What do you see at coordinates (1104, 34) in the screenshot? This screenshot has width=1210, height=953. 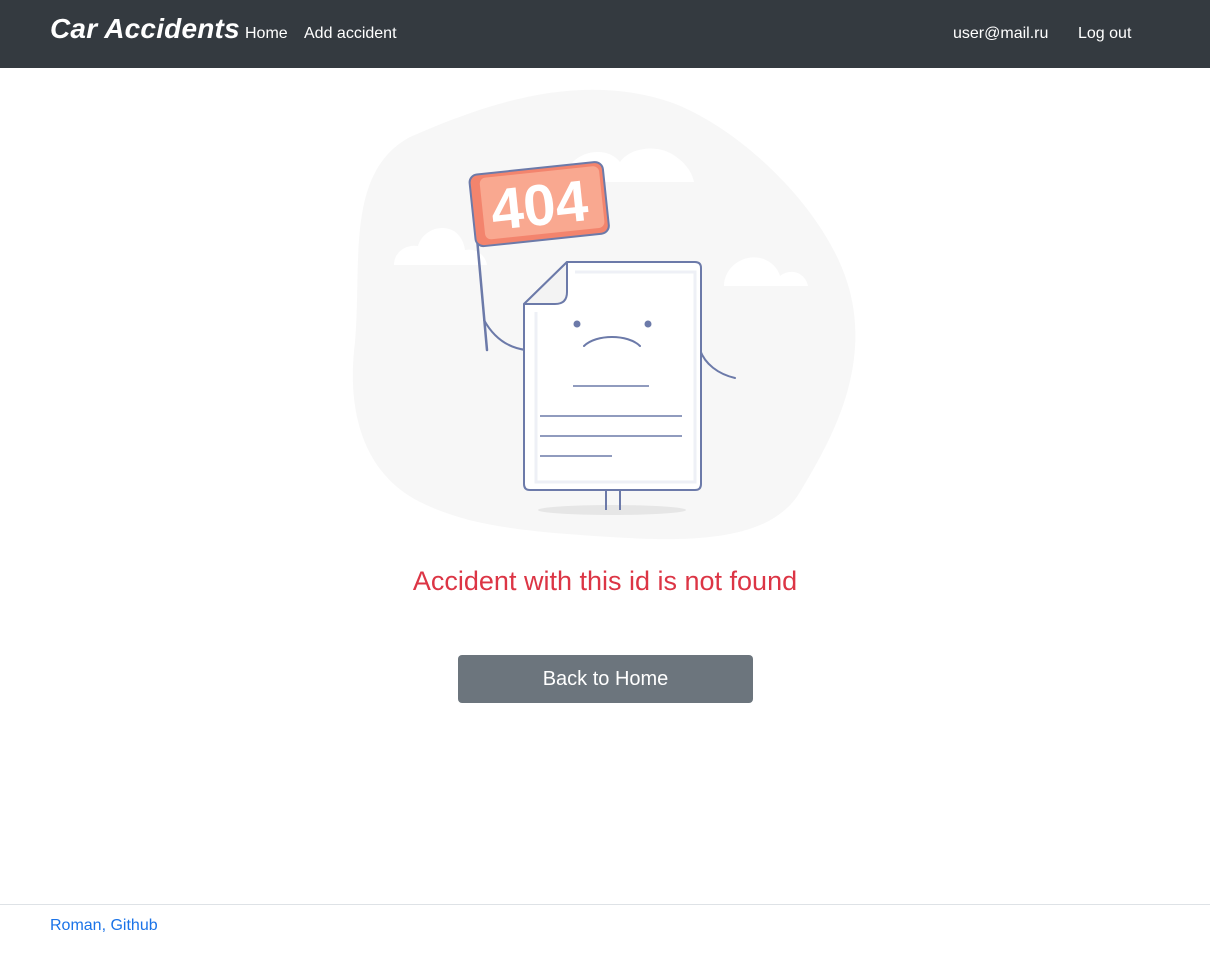 I see `logout-link: Log out` at bounding box center [1104, 34].